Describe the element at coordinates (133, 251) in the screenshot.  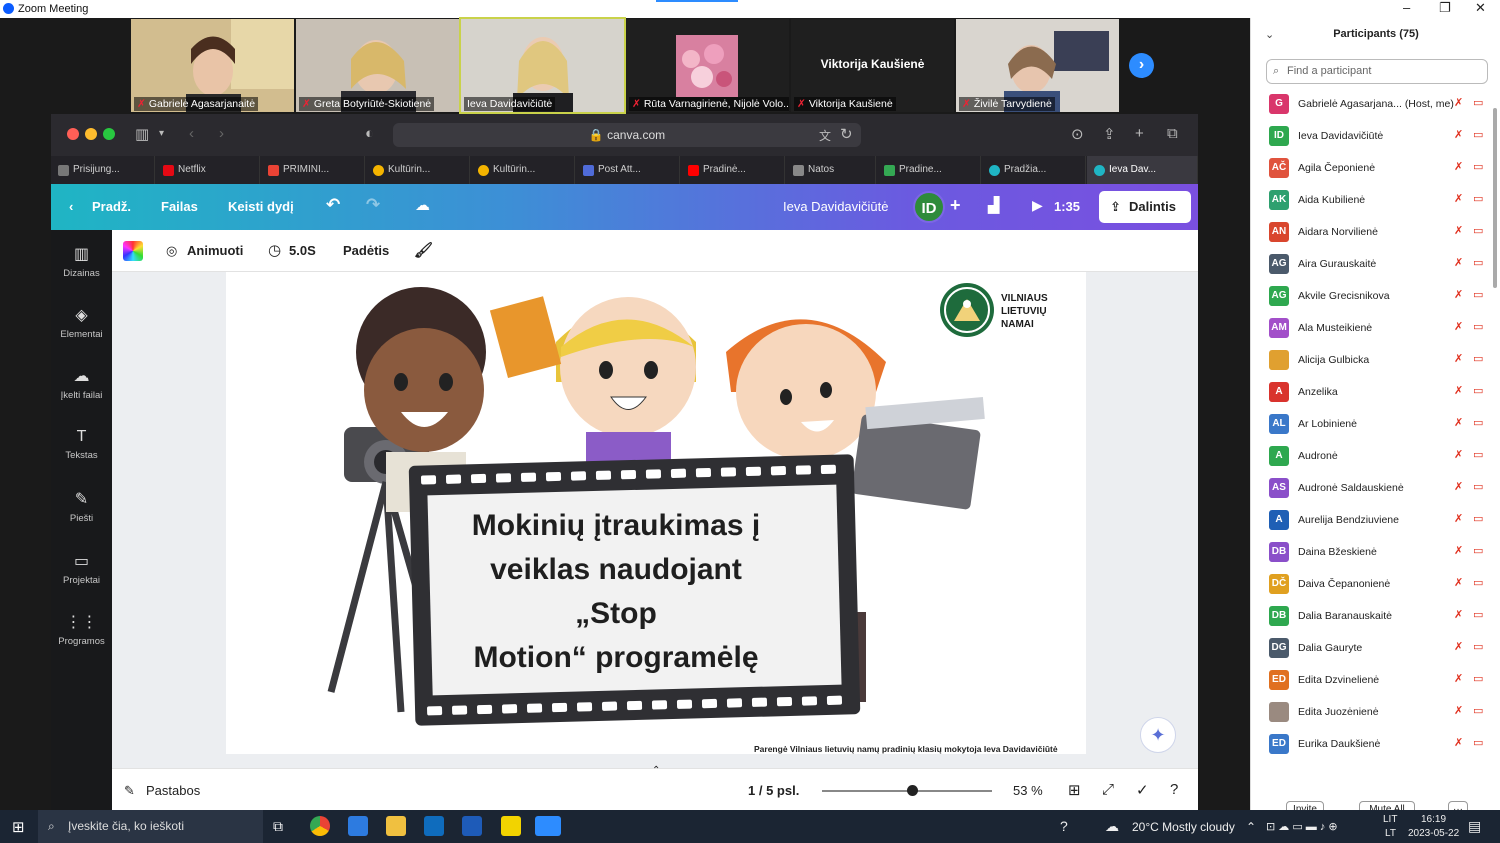
I see `color-picker-icon` at that location.